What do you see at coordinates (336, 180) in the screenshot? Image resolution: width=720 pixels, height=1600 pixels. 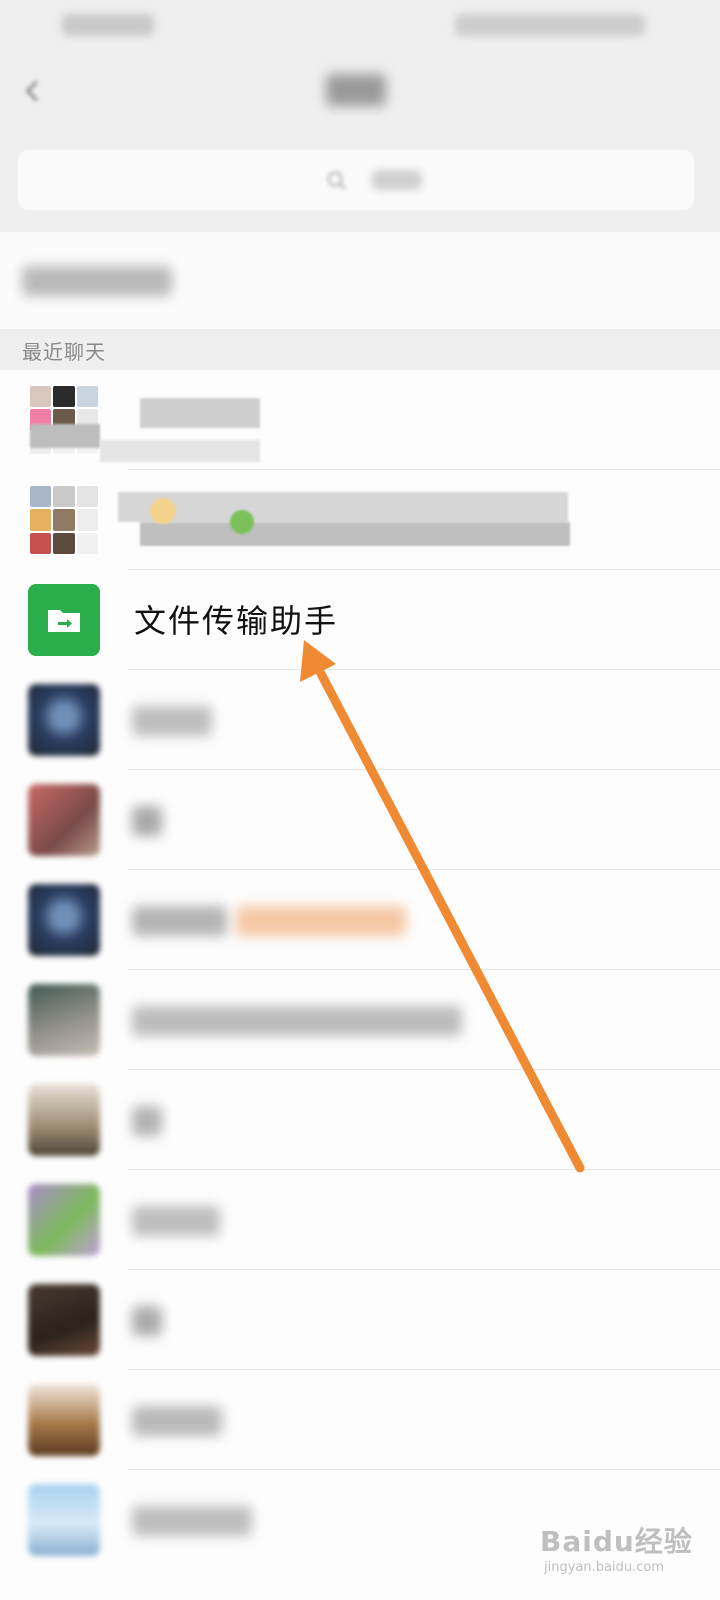 I see `search-icon` at bounding box center [336, 180].